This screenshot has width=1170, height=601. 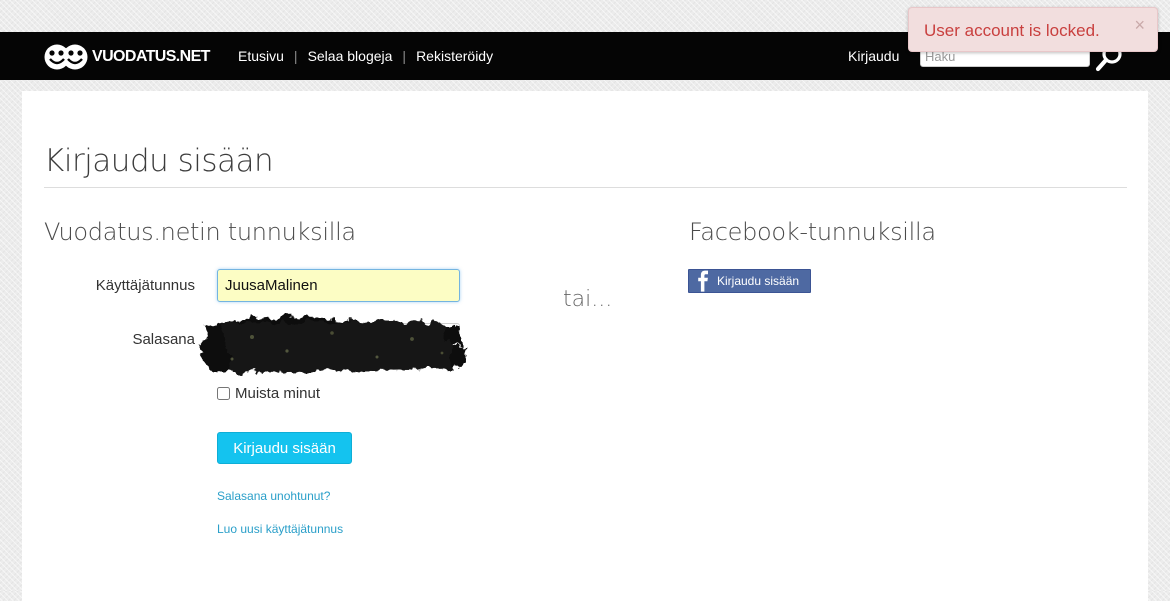 What do you see at coordinates (338, 285) in the screenshot?
I see `username-field` at bounding box center [338, 285].